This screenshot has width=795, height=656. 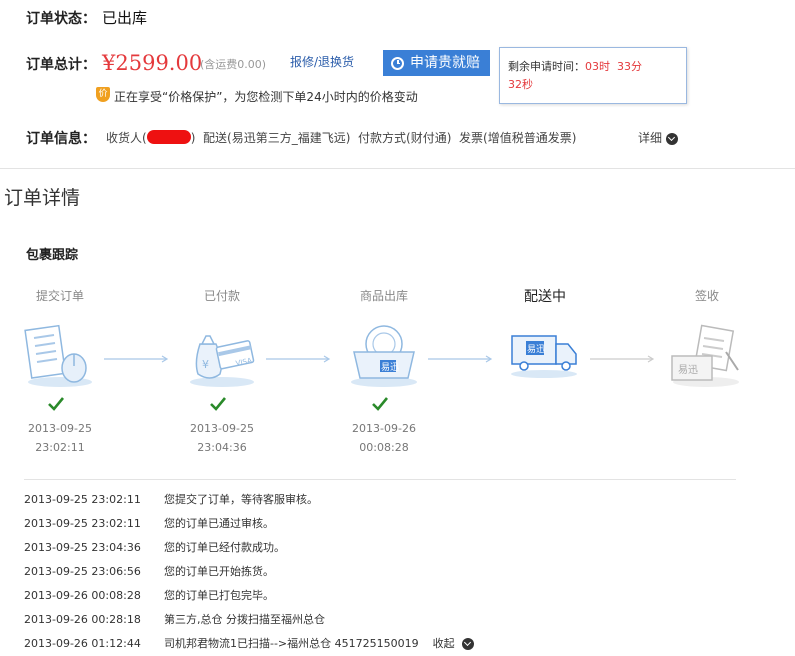 What do you see at coordinates (82, 643) in the screenshot?
I see `log-time: 2013-09-26 01:12:44` at bounding box center [82, 643].